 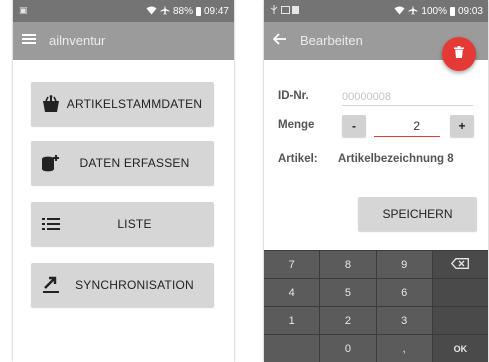 I want to click on back-arrow-icon, so click(x=279, y=41).